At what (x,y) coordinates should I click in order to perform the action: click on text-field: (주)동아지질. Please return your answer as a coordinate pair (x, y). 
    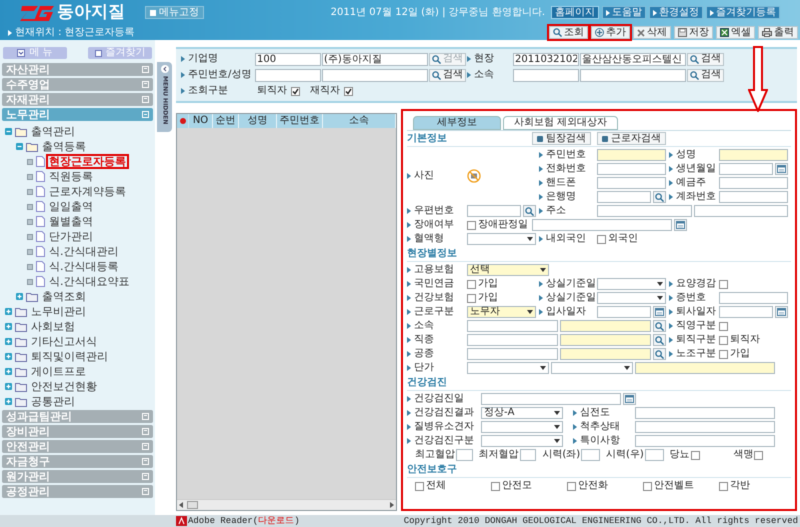
    Looking at the image, I should click on (375, 59).